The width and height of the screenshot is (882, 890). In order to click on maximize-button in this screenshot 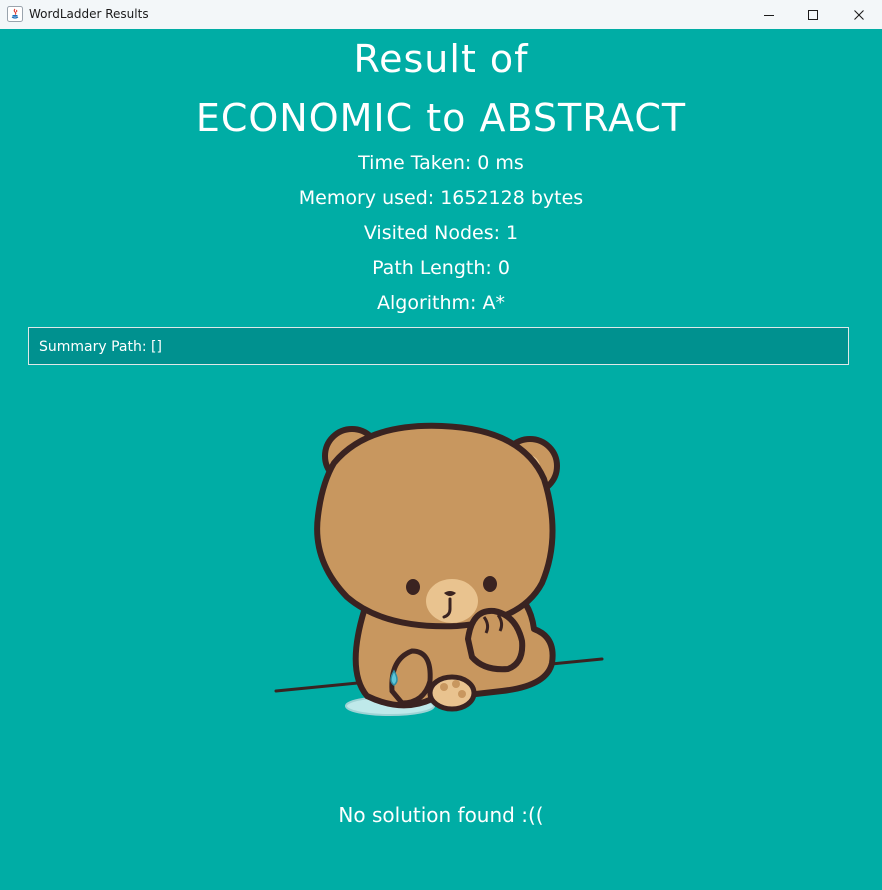, I will do `click(813, 14)`.